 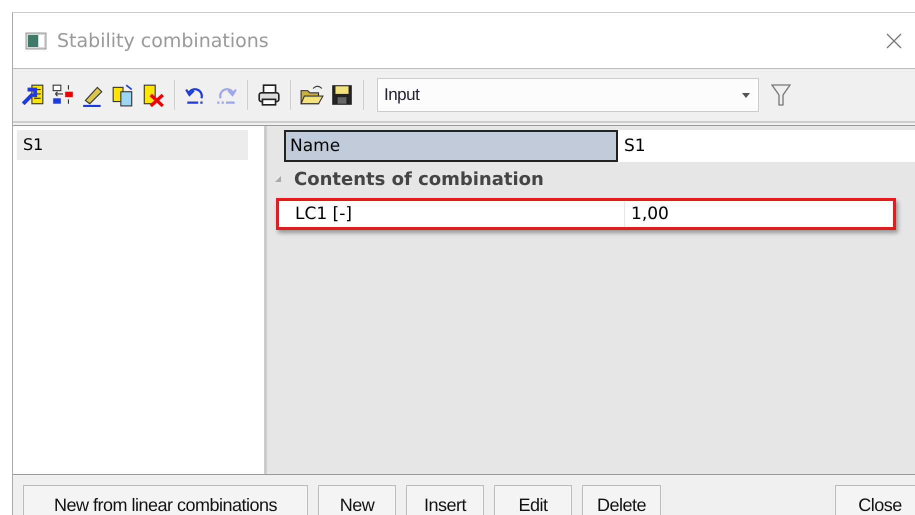 I want to click on dialog-button: Edit, so click(x=533, y=500).